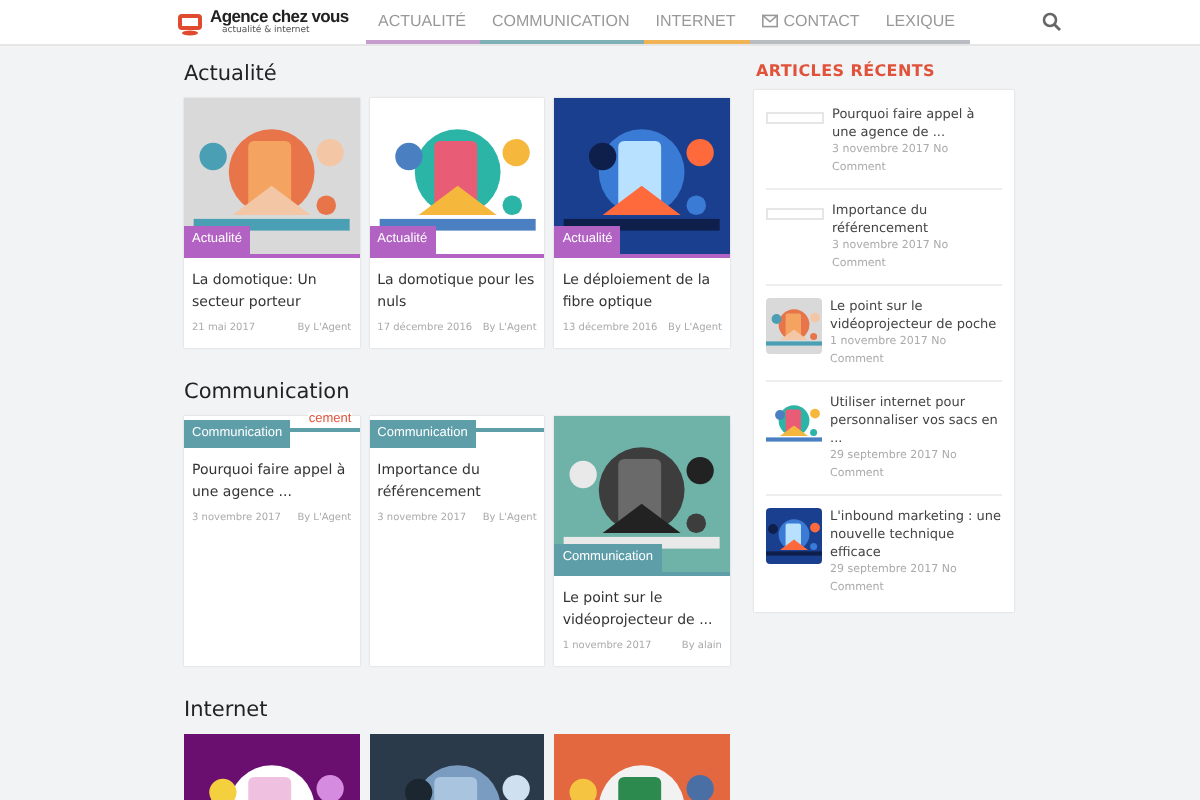 The width and height of the screenshot is (1200, 800). What do you see at coordinates (268, 392) in the screenshot?
I see `section-heading: Communication` at bounding box center [268, 392].